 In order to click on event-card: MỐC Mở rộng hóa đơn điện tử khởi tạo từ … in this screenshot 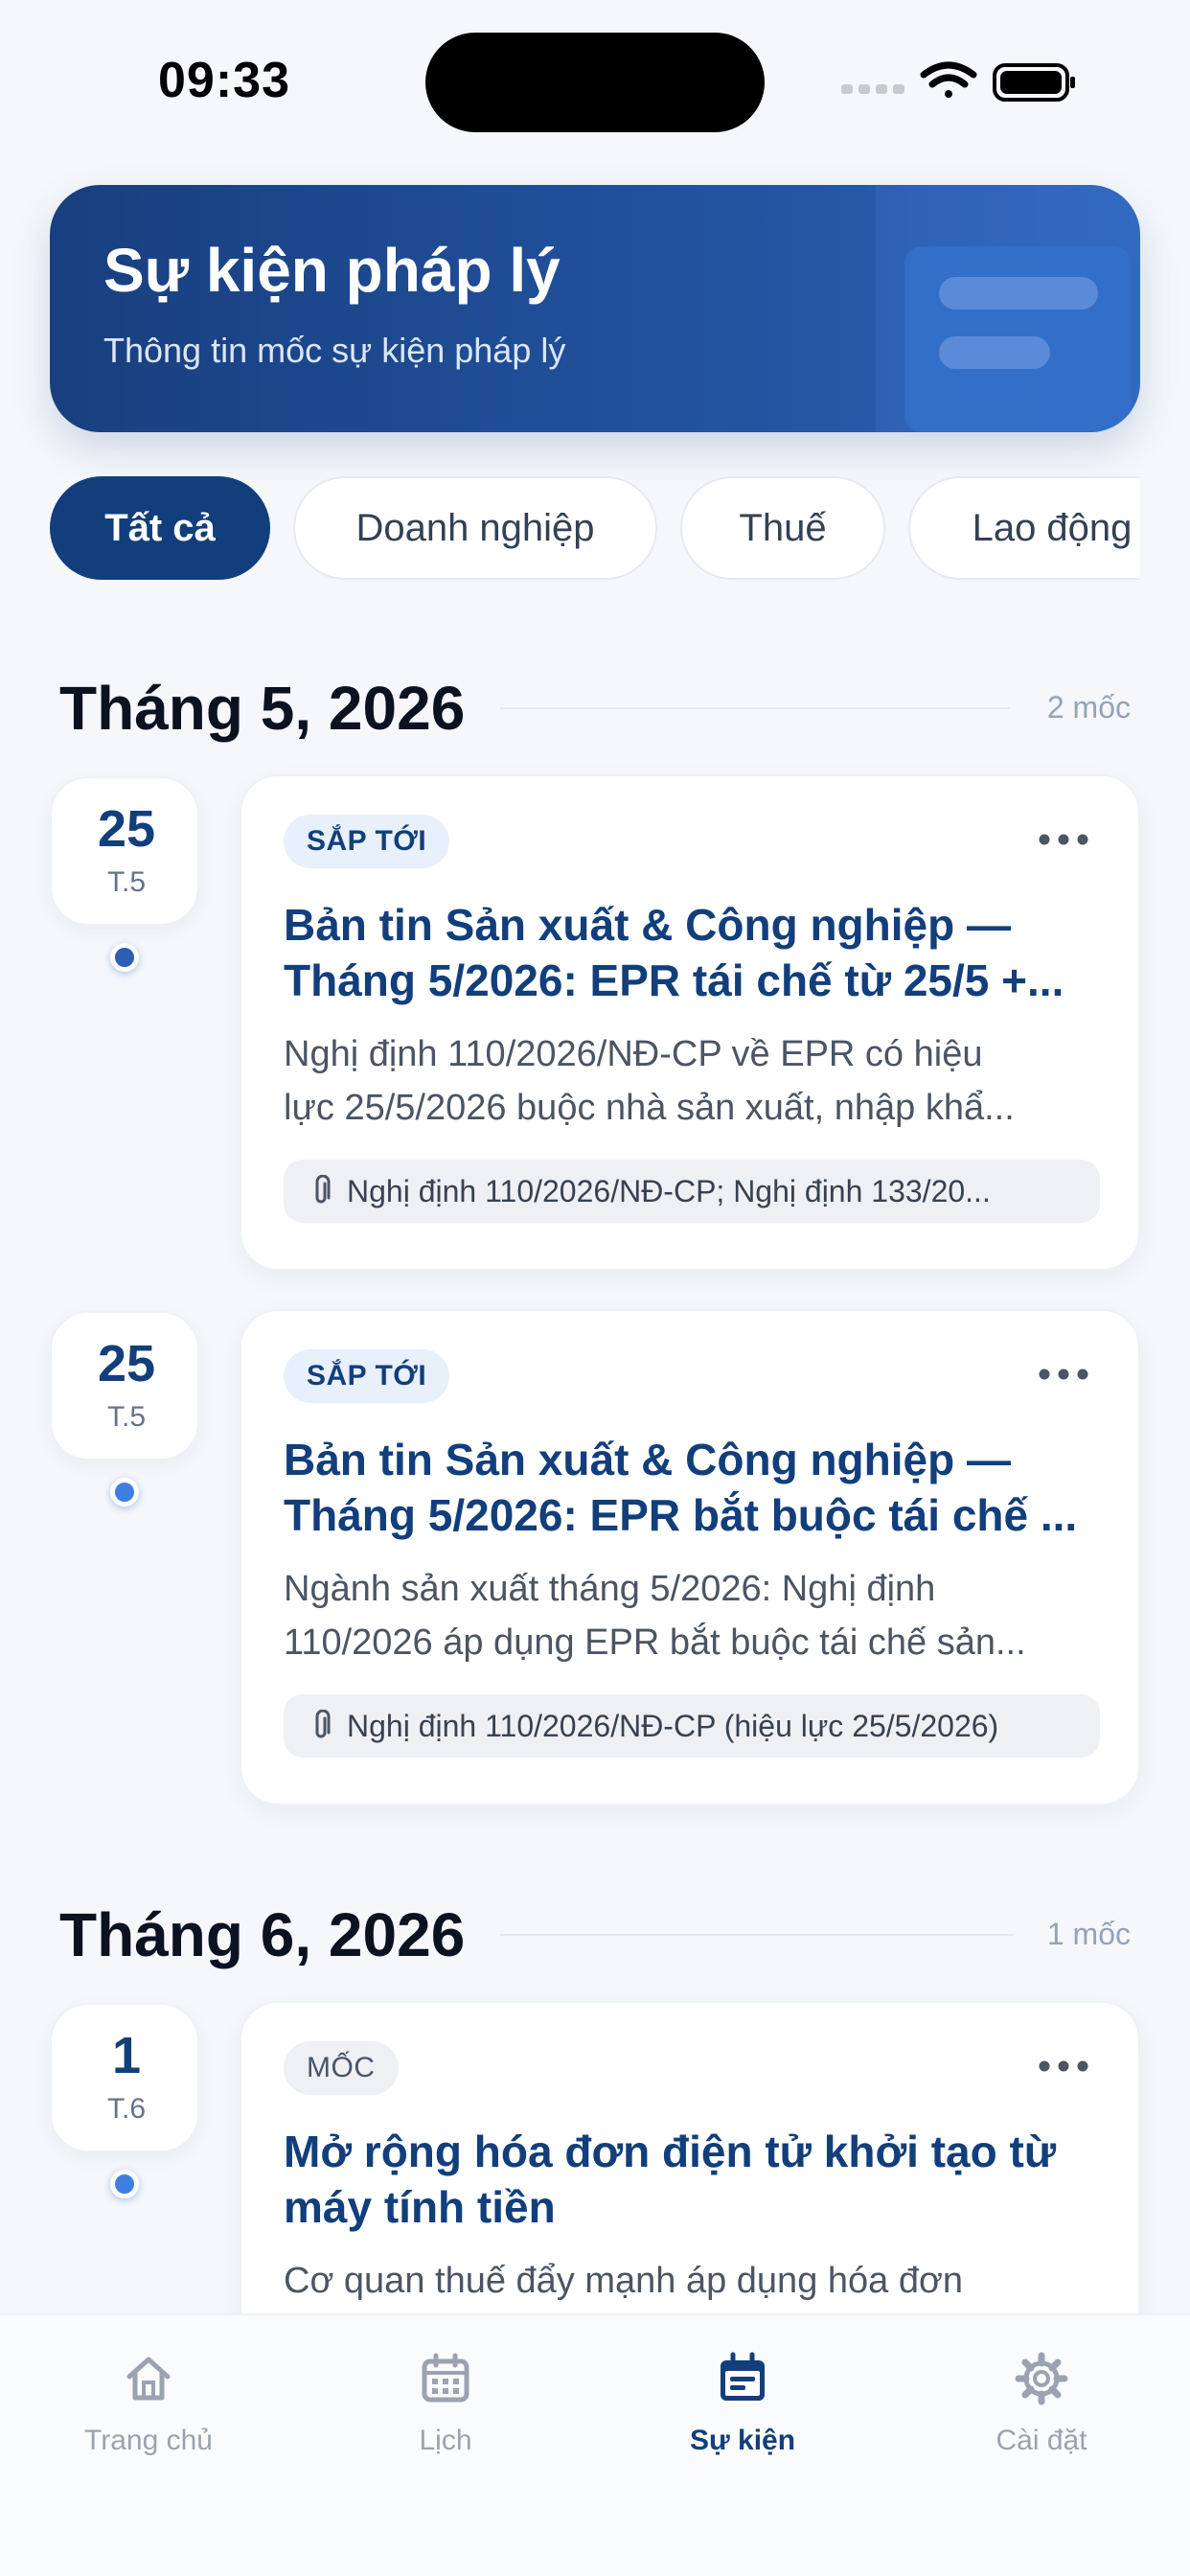, I will do `click(690, 2173)`.